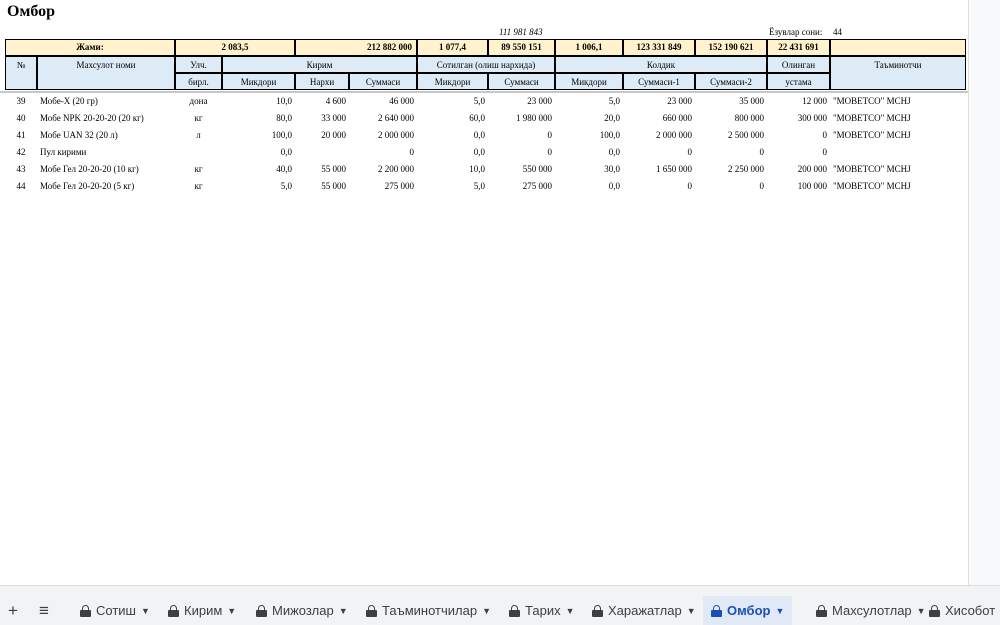 This screenshot has width=1000, height=625. I want to click on cell-qoldiq-summasi2: 35 000, so click(731, 101).